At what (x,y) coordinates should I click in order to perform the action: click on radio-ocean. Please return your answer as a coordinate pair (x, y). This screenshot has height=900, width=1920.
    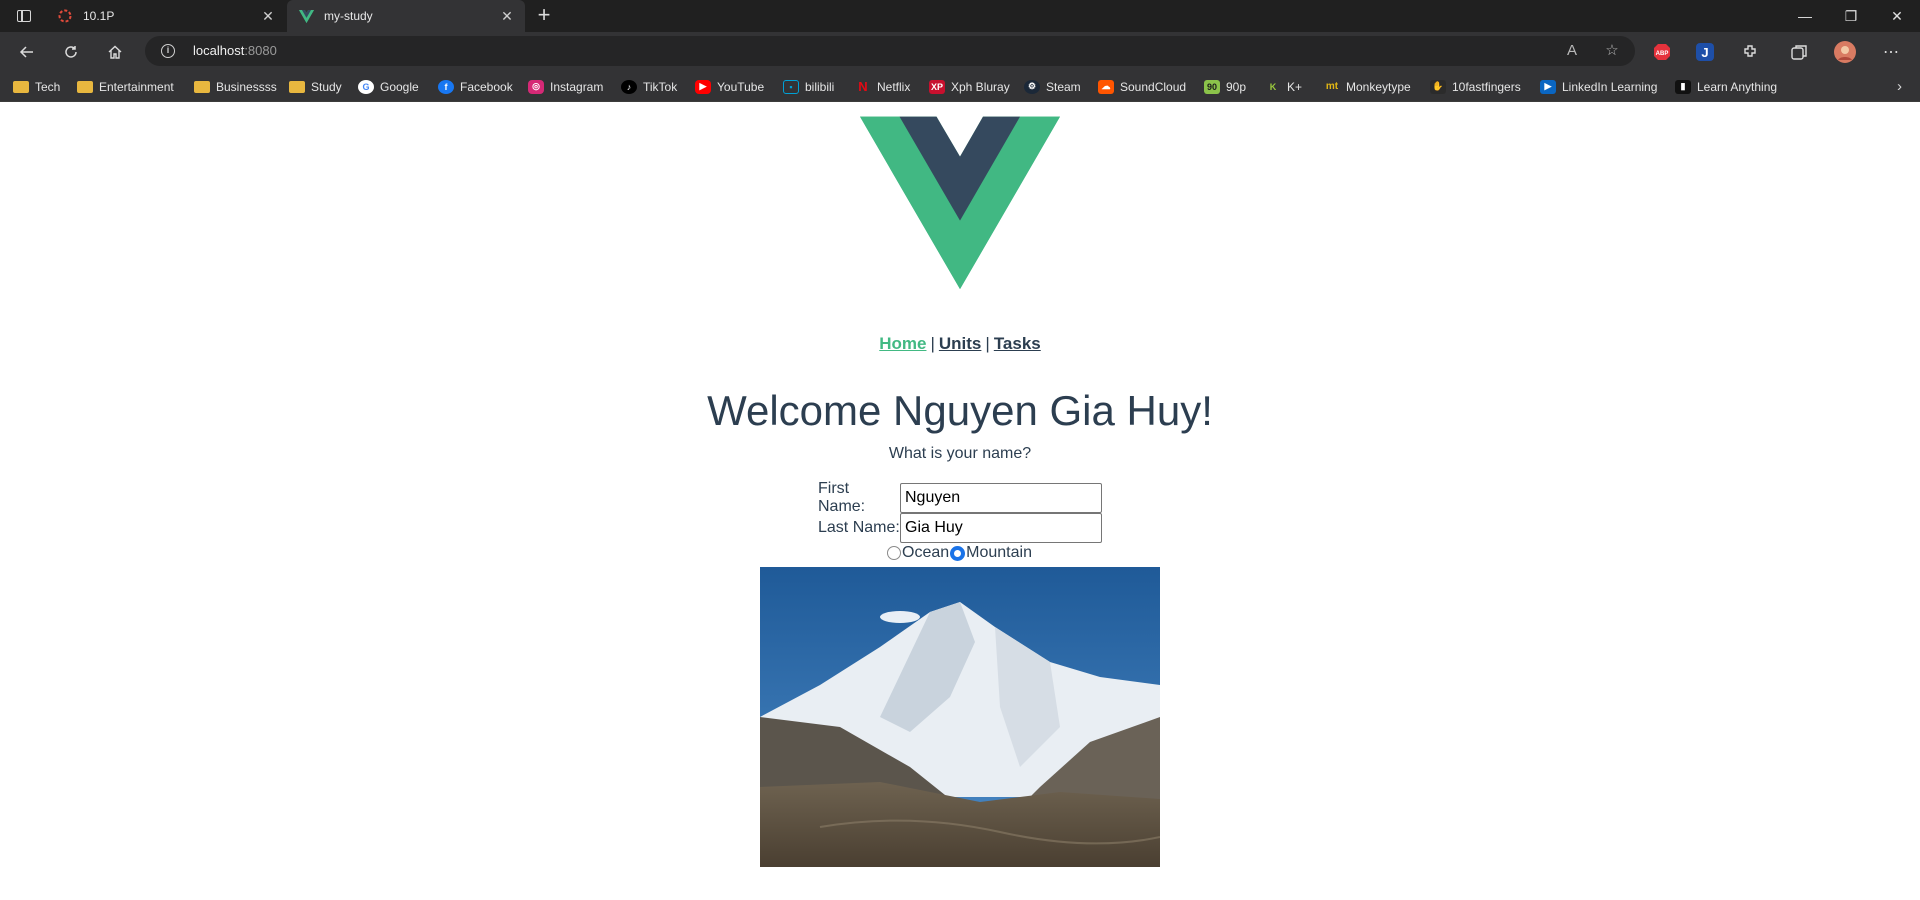
    Looking at the image, I should click on (894, 553).